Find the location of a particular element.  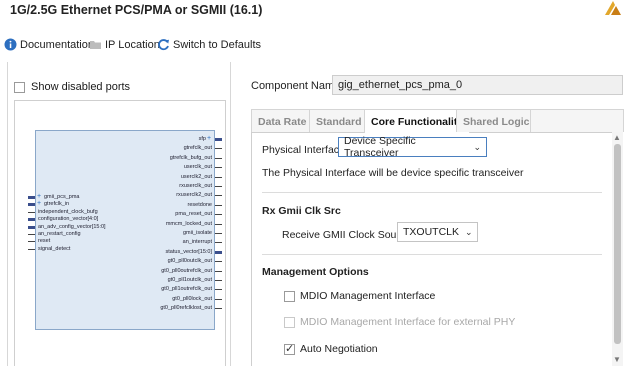

mdio-management-interface-checkbox: MDIO Management Interface is located at coordinates (359, 296).